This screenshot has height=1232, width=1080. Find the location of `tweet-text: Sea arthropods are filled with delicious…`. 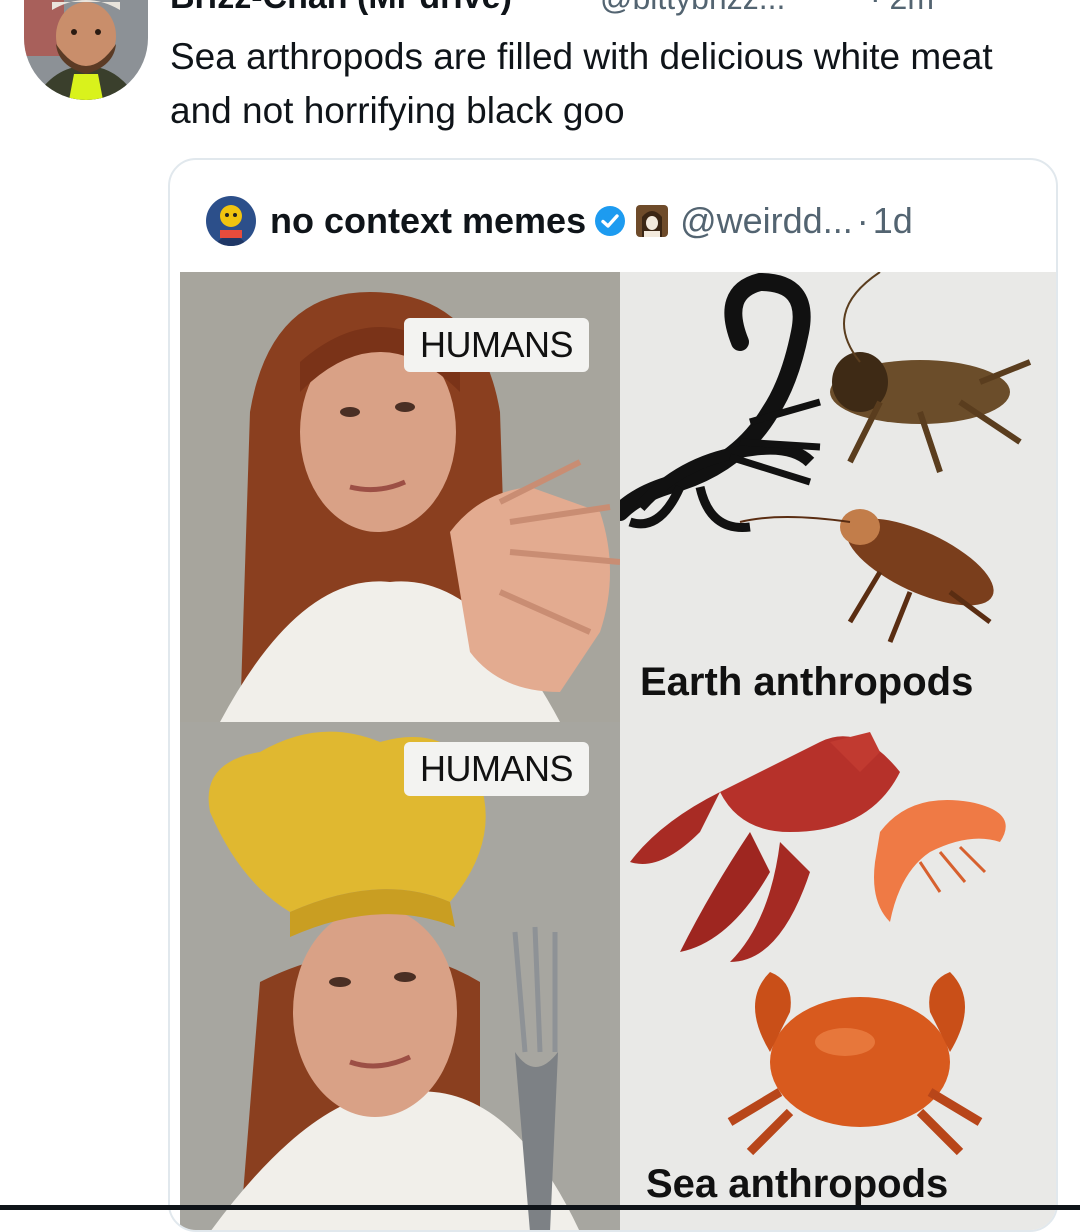

tweet-text: Sea arthropods are filled with delicious… is located at coordinates (581, 83).